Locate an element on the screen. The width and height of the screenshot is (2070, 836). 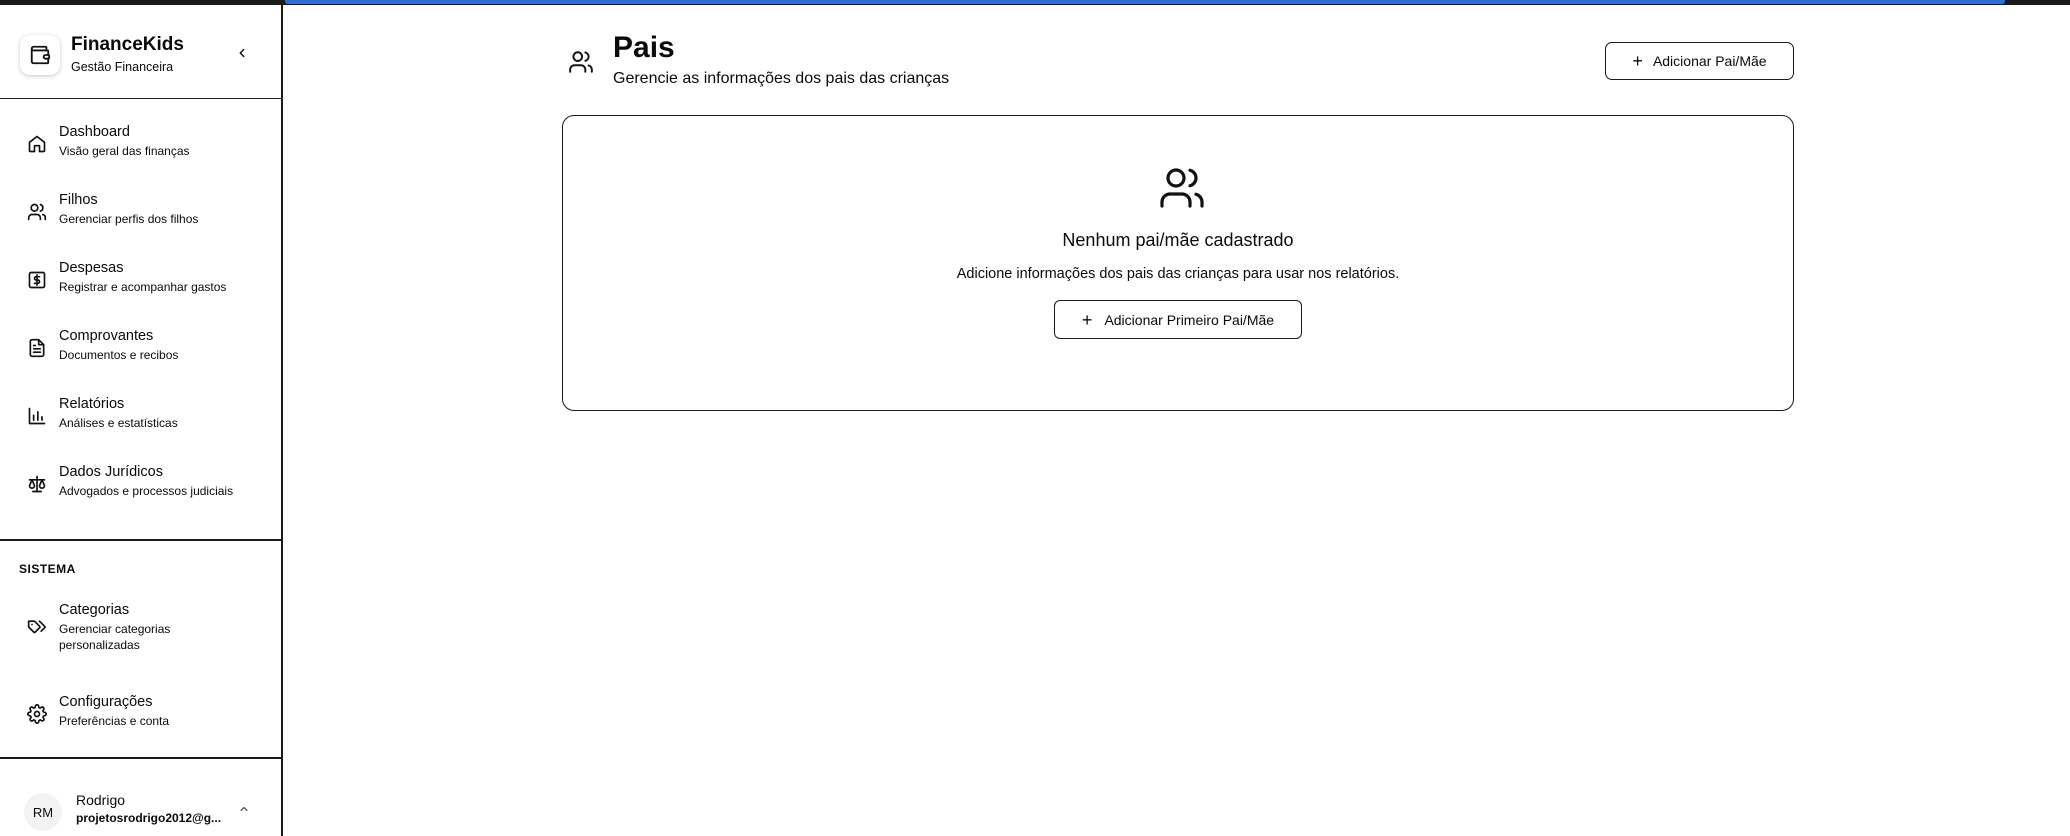
loading-accent-bar is located at coordinates (1145, 2).